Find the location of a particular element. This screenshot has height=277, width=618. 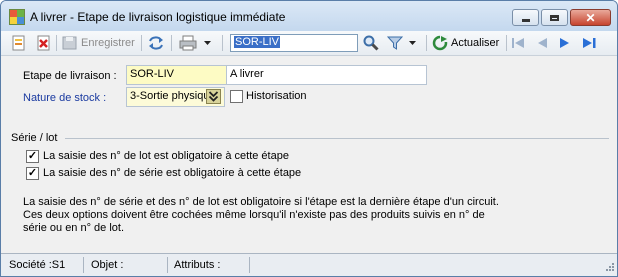

help-text-line-3: série ou en n° de lot. is located at coordinates (74, 228).